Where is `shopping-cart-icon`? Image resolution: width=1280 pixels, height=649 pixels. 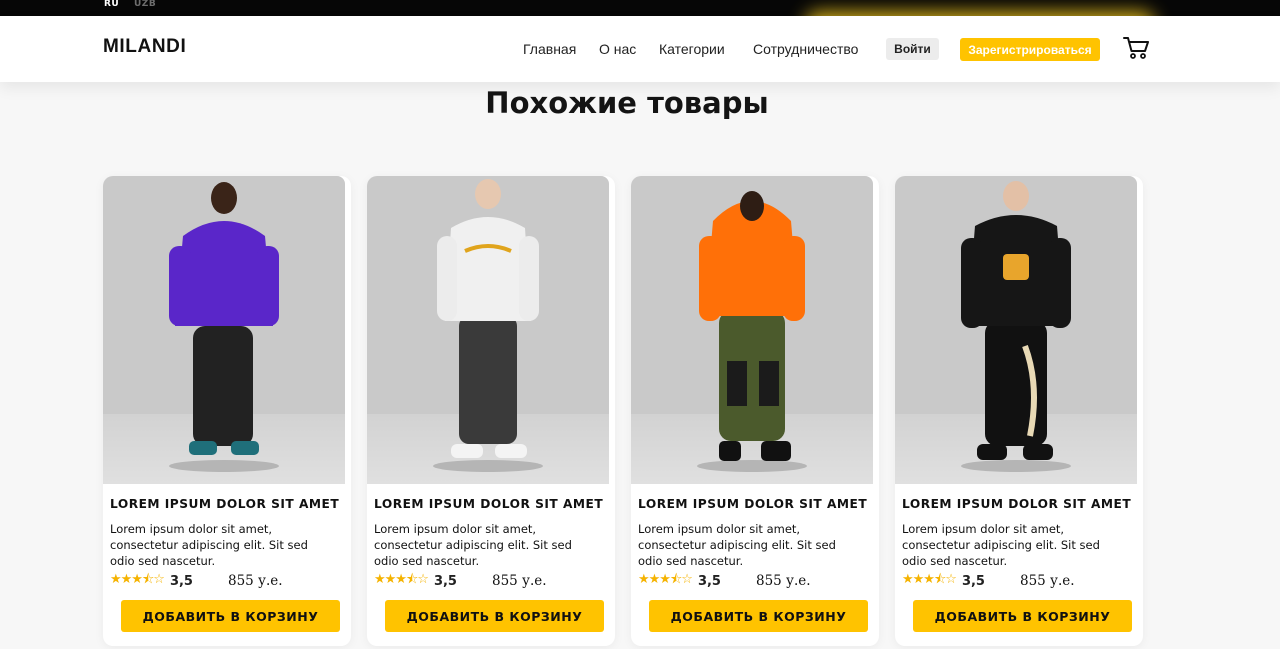 shopping-cart-icon is located at coordinates (1136, 48).